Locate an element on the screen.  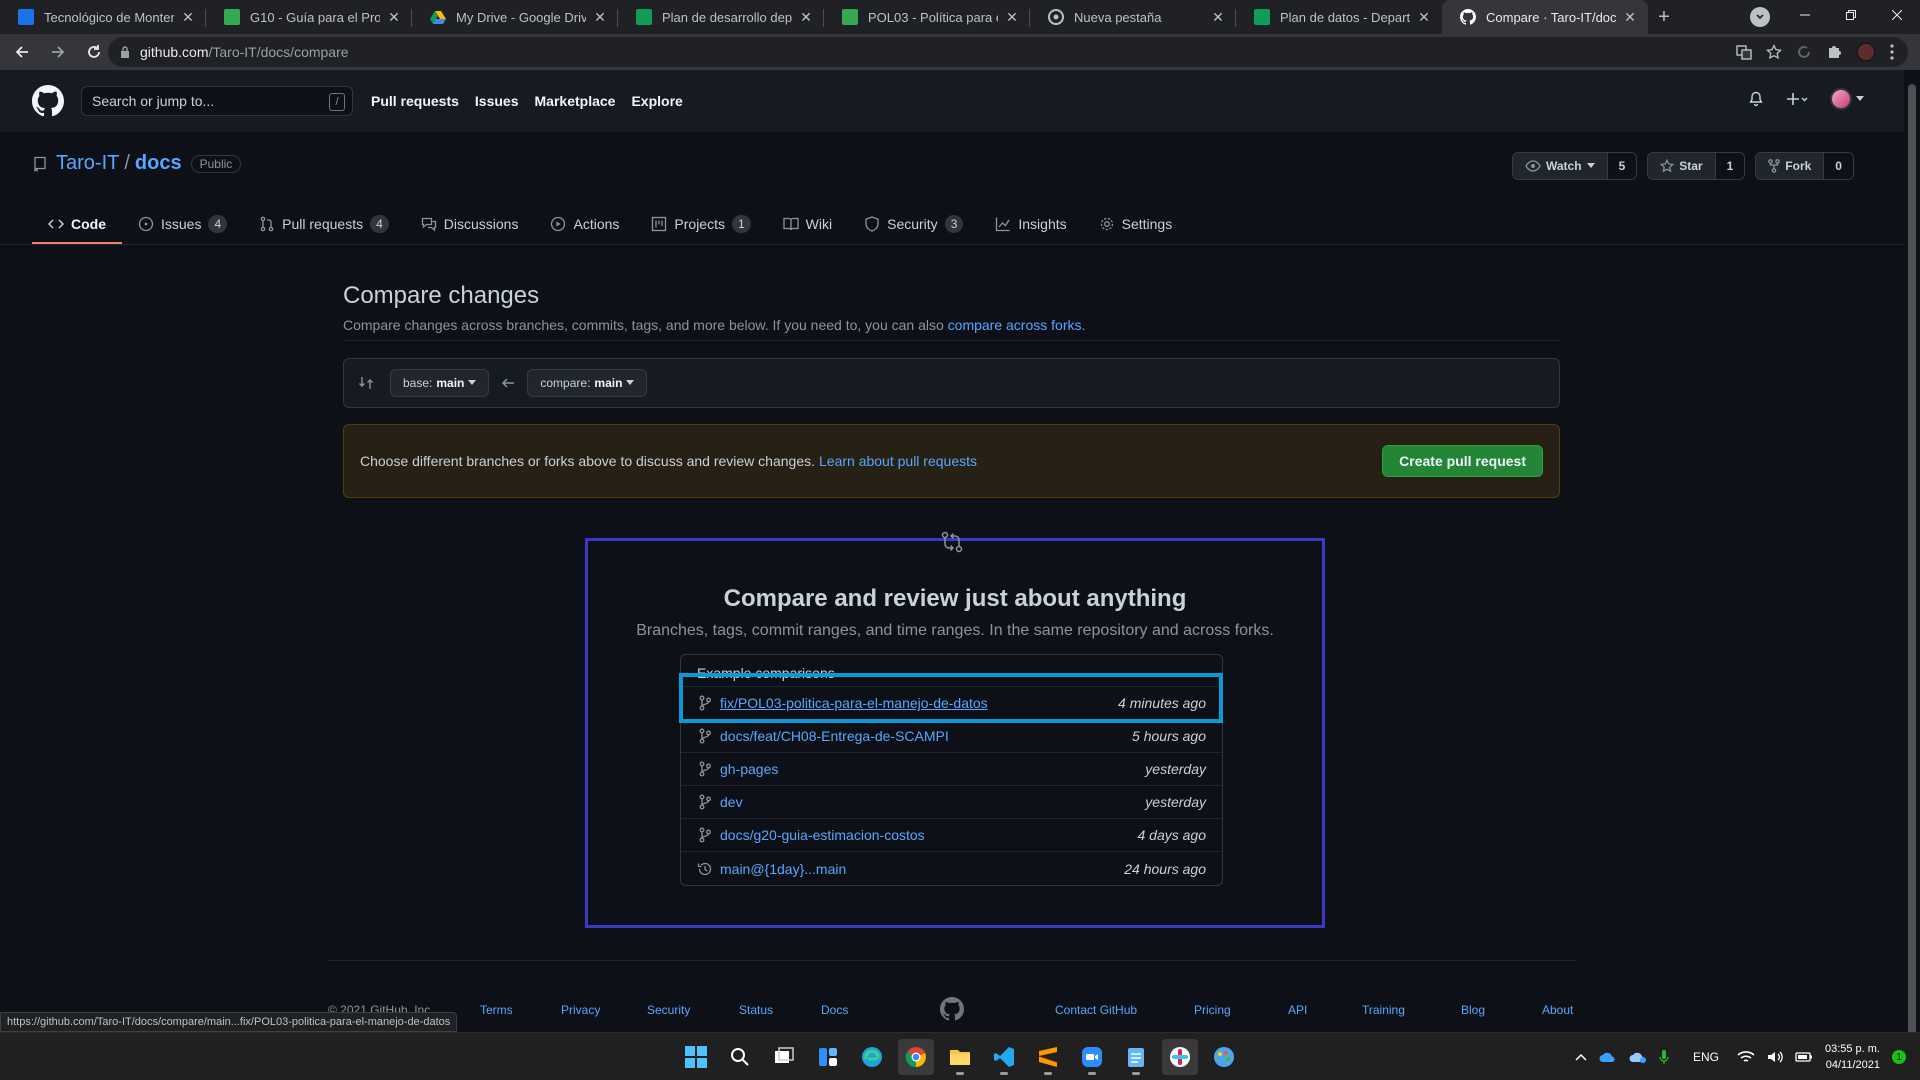
battery-icon is located at coordinates (1804, 1057).